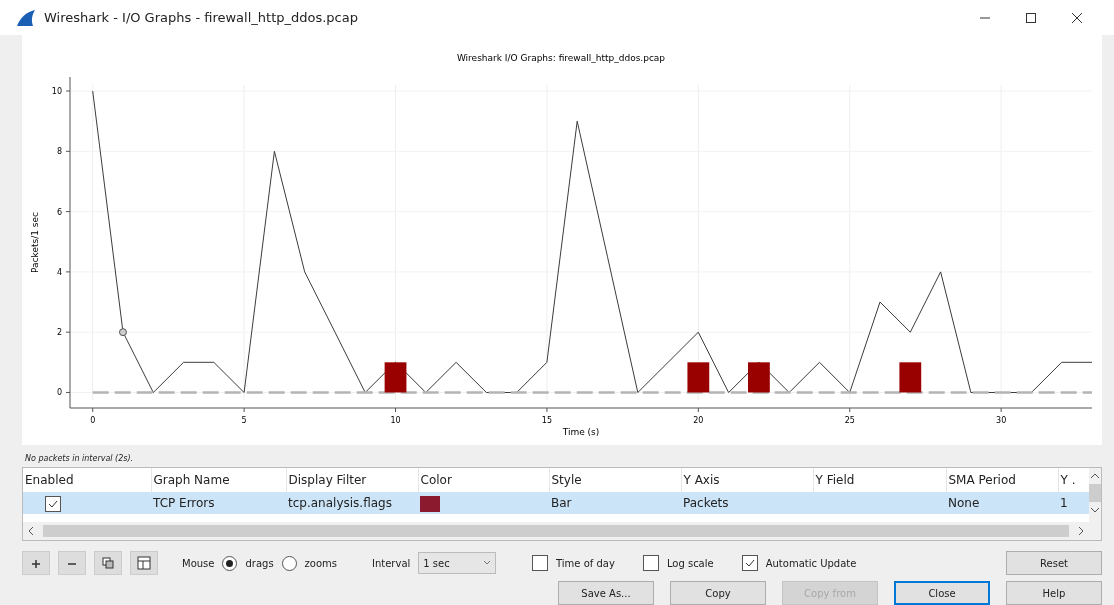 This screenshot has width=1114, height=605. What do you see at coordinates (244, 420) in the screenshot?
I see `x-tick-label: 5` at bounding box center [244, 420].